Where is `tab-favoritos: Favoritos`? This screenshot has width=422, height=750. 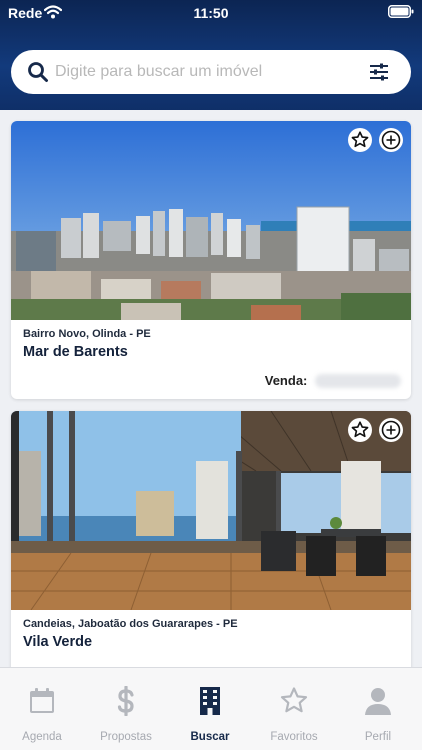 tab-favoritos: Favoritos is located at coordinates (294, 709).